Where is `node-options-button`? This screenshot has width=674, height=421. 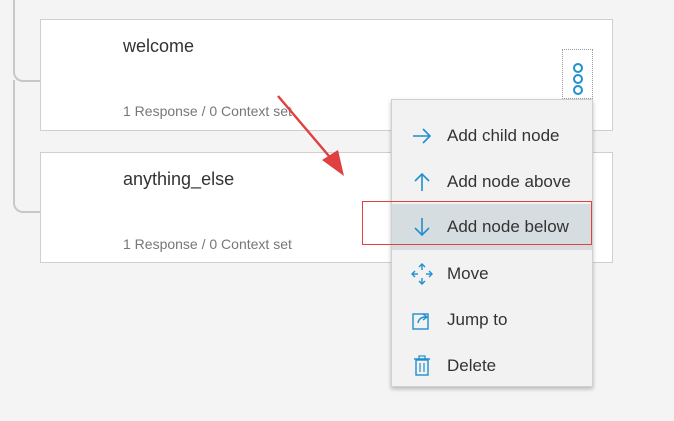 node-options-button is located at coordinates (577, 74).